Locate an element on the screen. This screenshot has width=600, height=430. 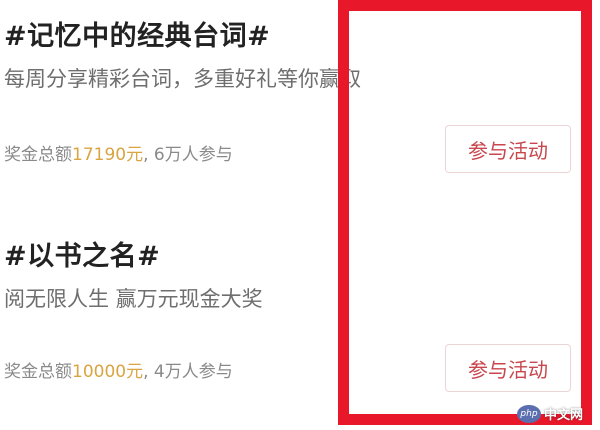
activity-title: #记忆中的经典台词# is located at coordinates (137, 33).